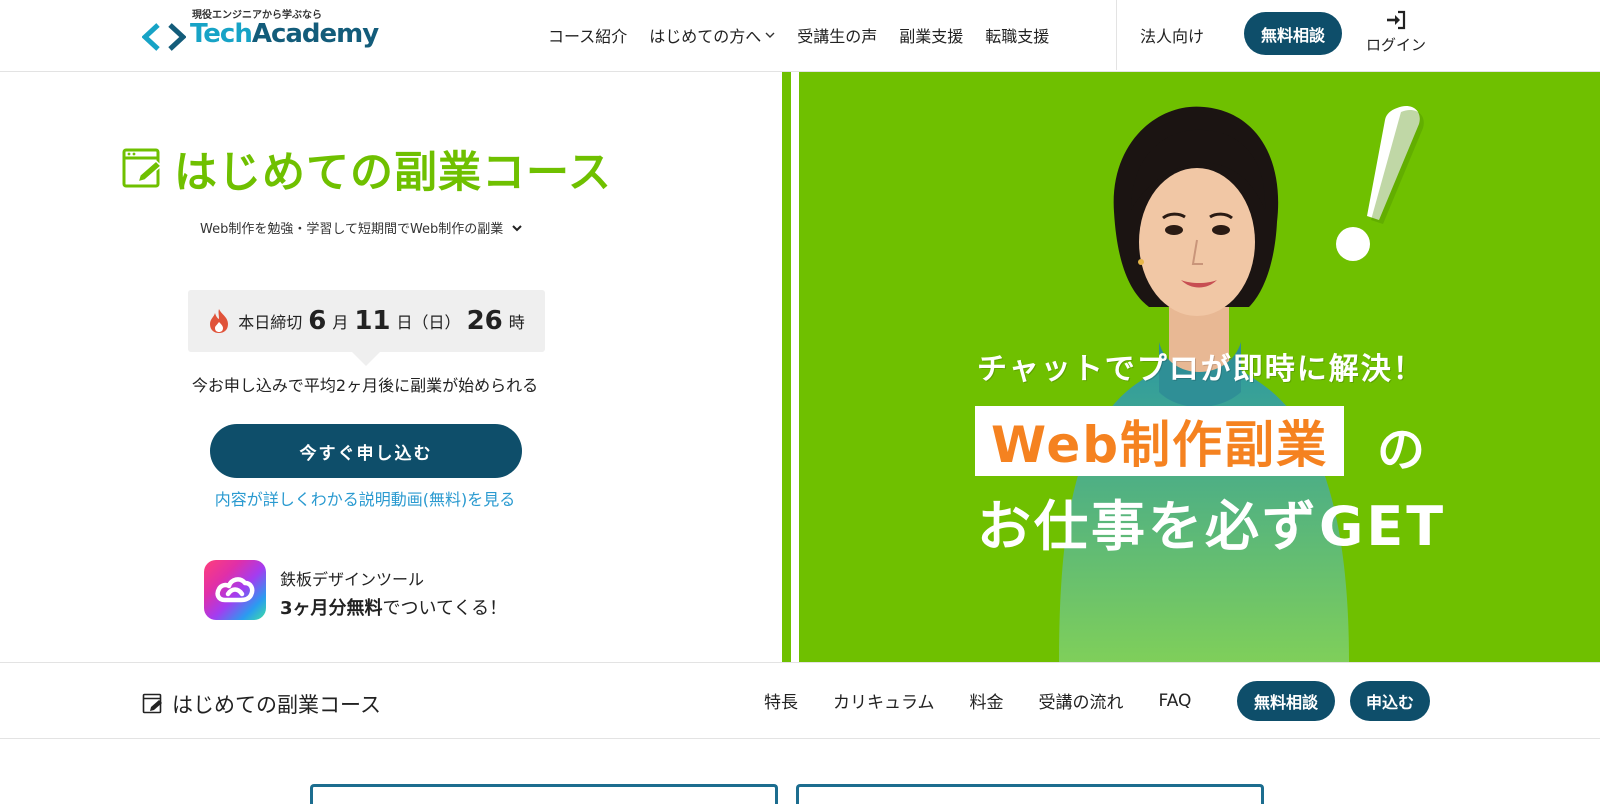  I want to click on main-nav: コース紹介 はじめての方へ 受講生の声 副業支援 転職支援, so click(809, 35).